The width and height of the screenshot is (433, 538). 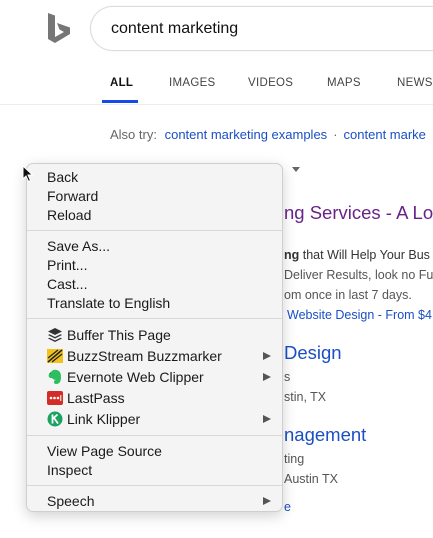 What do you see at coordinates (295, 170) in the screenshot?
I see `chevron-down-icon` at bounding box center [295, 170].